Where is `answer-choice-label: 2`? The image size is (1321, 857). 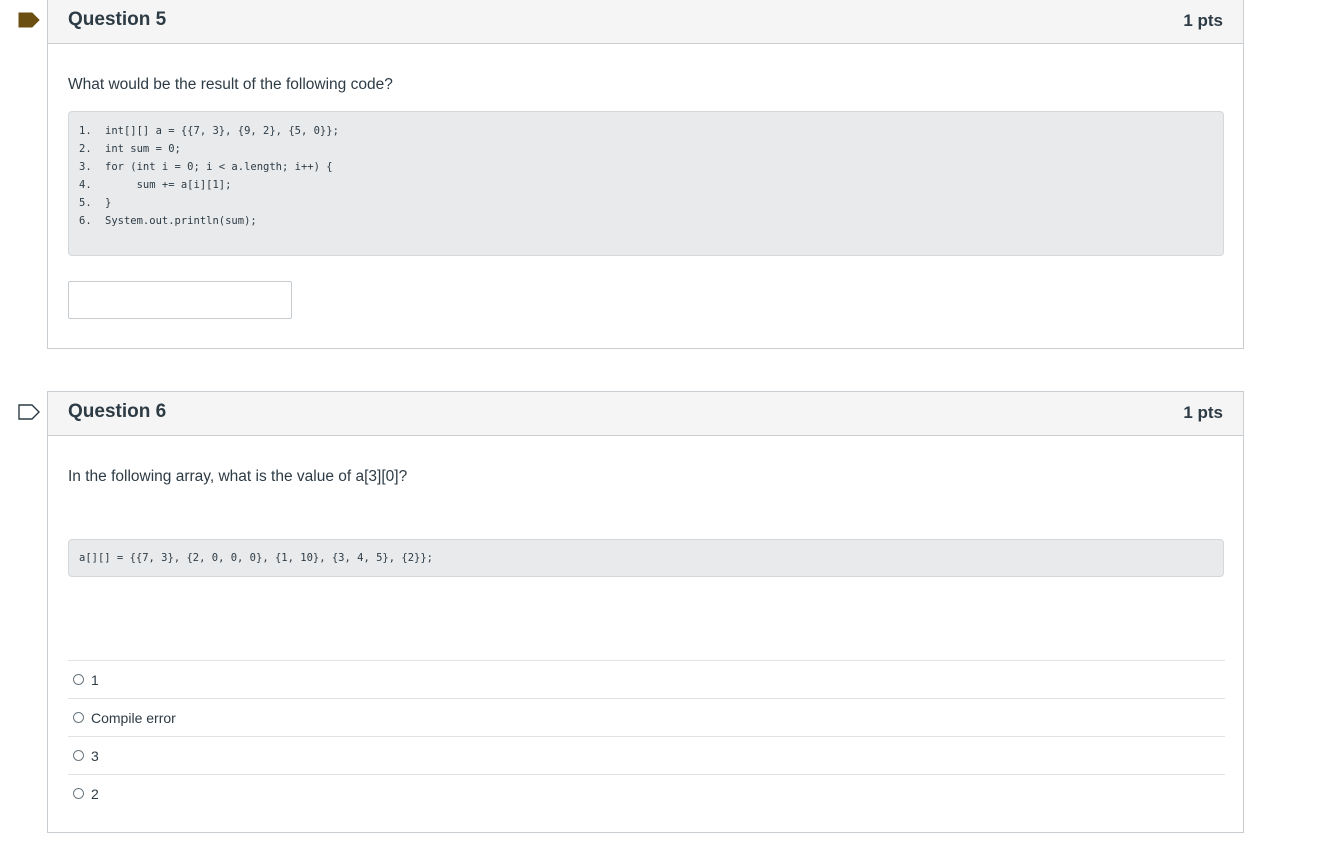 answer-choice-label: 2 is located at coordinates (95, 793).